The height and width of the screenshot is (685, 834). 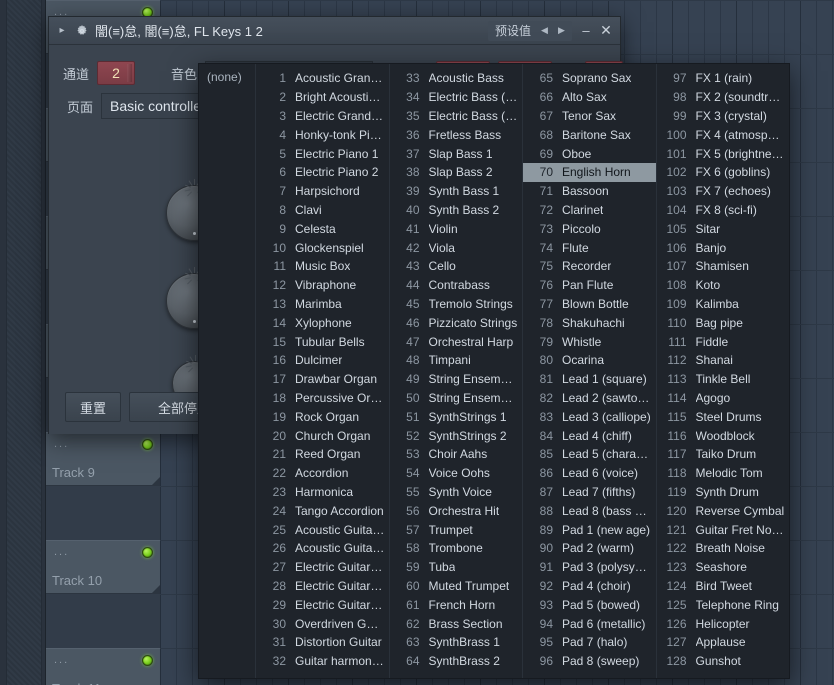 I want to click on patch-item: 54 Voice Oohs, so click(x=456, y=473).